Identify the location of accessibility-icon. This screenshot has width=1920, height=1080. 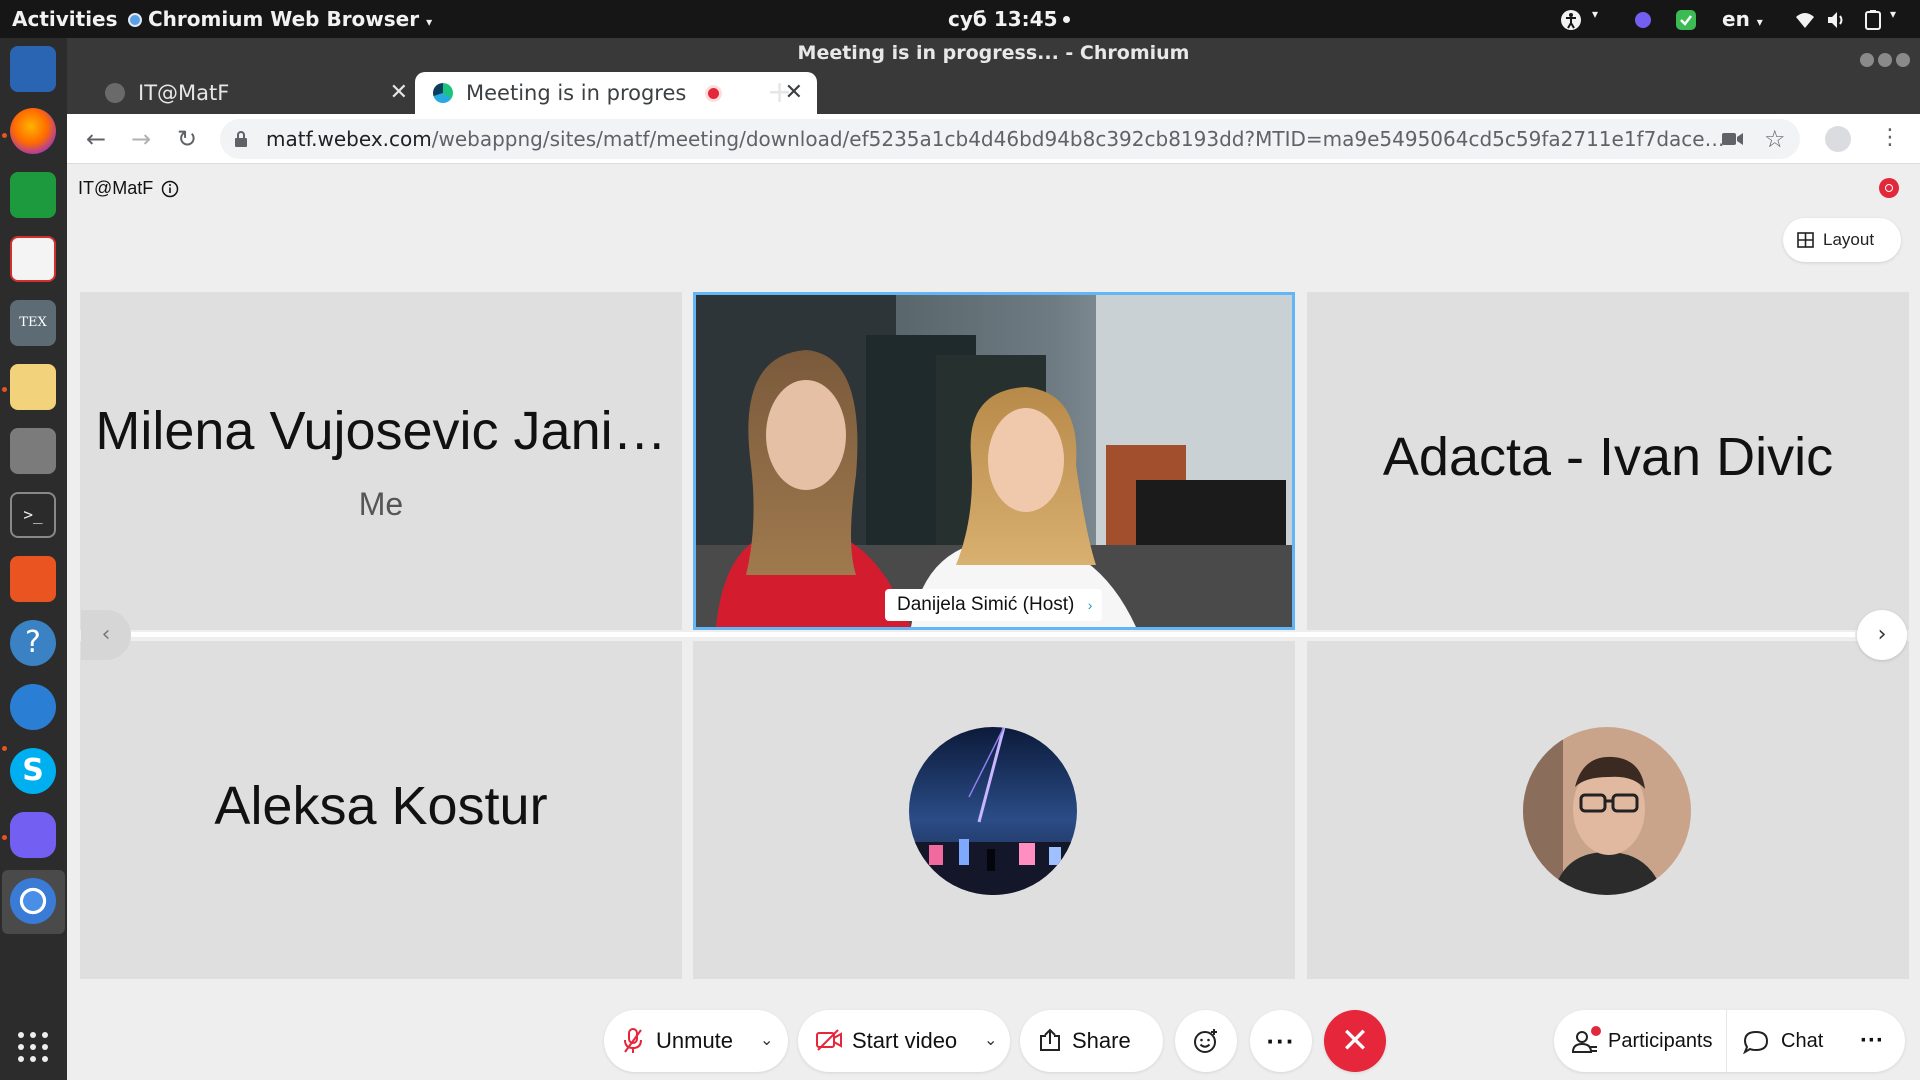
(1571, 20).